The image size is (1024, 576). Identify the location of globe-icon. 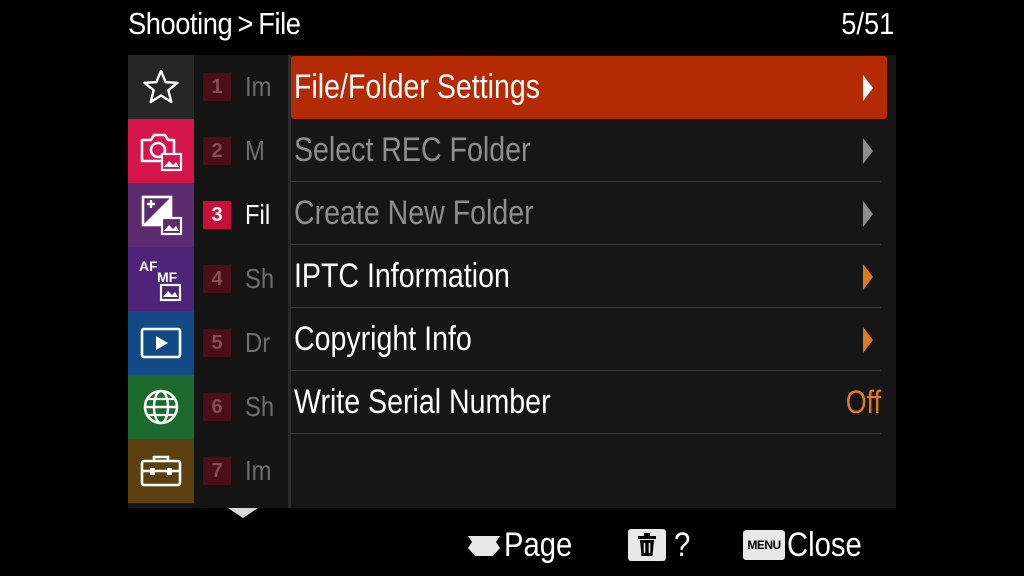
(161, 407).